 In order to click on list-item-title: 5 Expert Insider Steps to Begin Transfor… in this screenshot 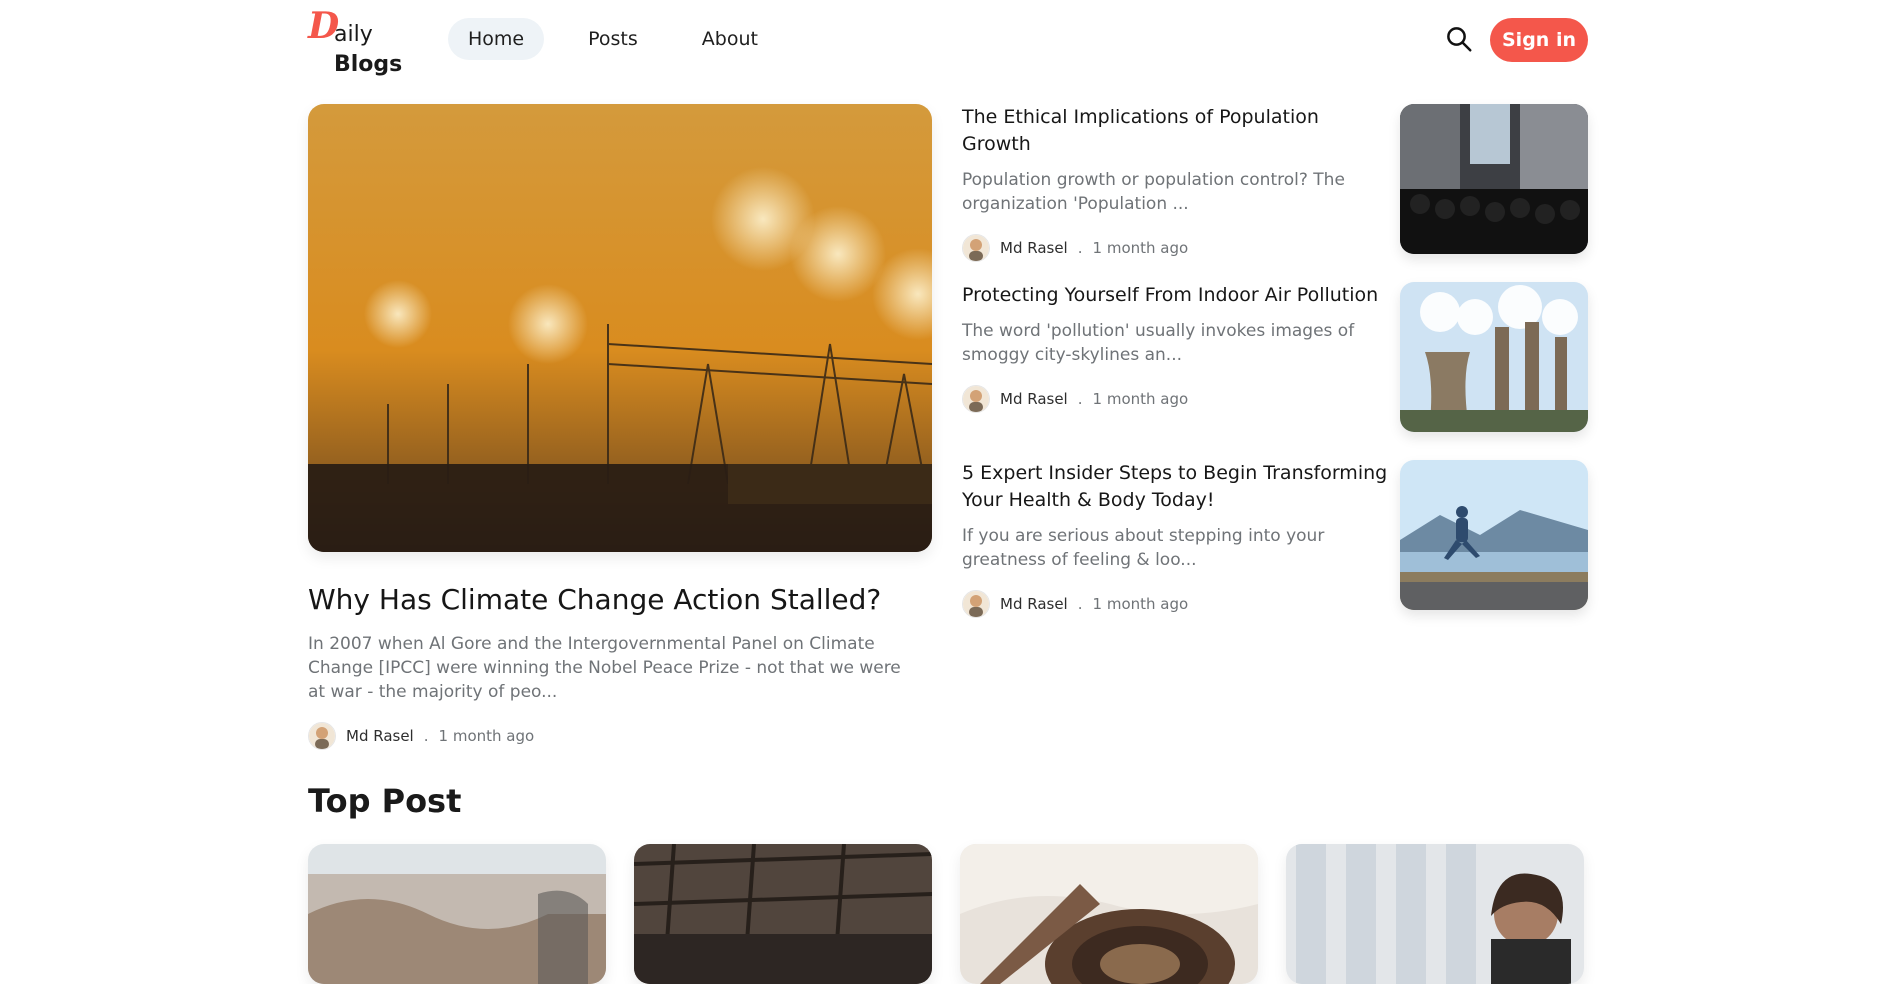, I will do `click(1177, 487)`.